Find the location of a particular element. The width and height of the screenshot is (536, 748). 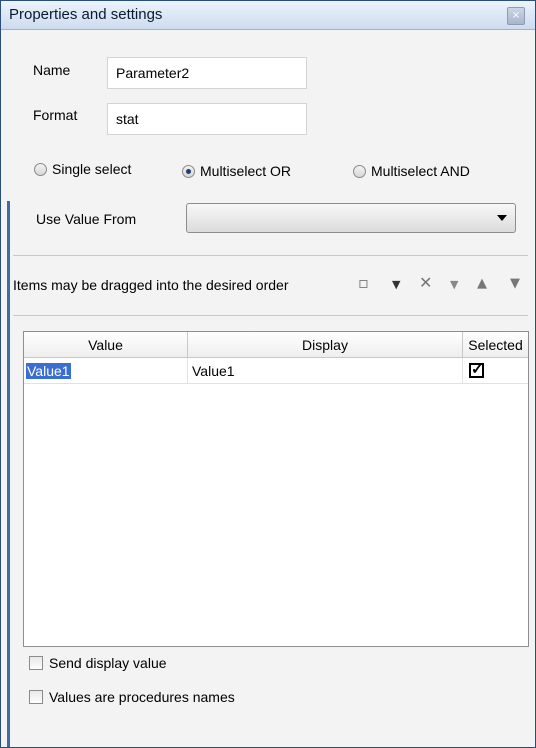

delete-dropdown-icon: ▼ is located at coordinates (454, 284).